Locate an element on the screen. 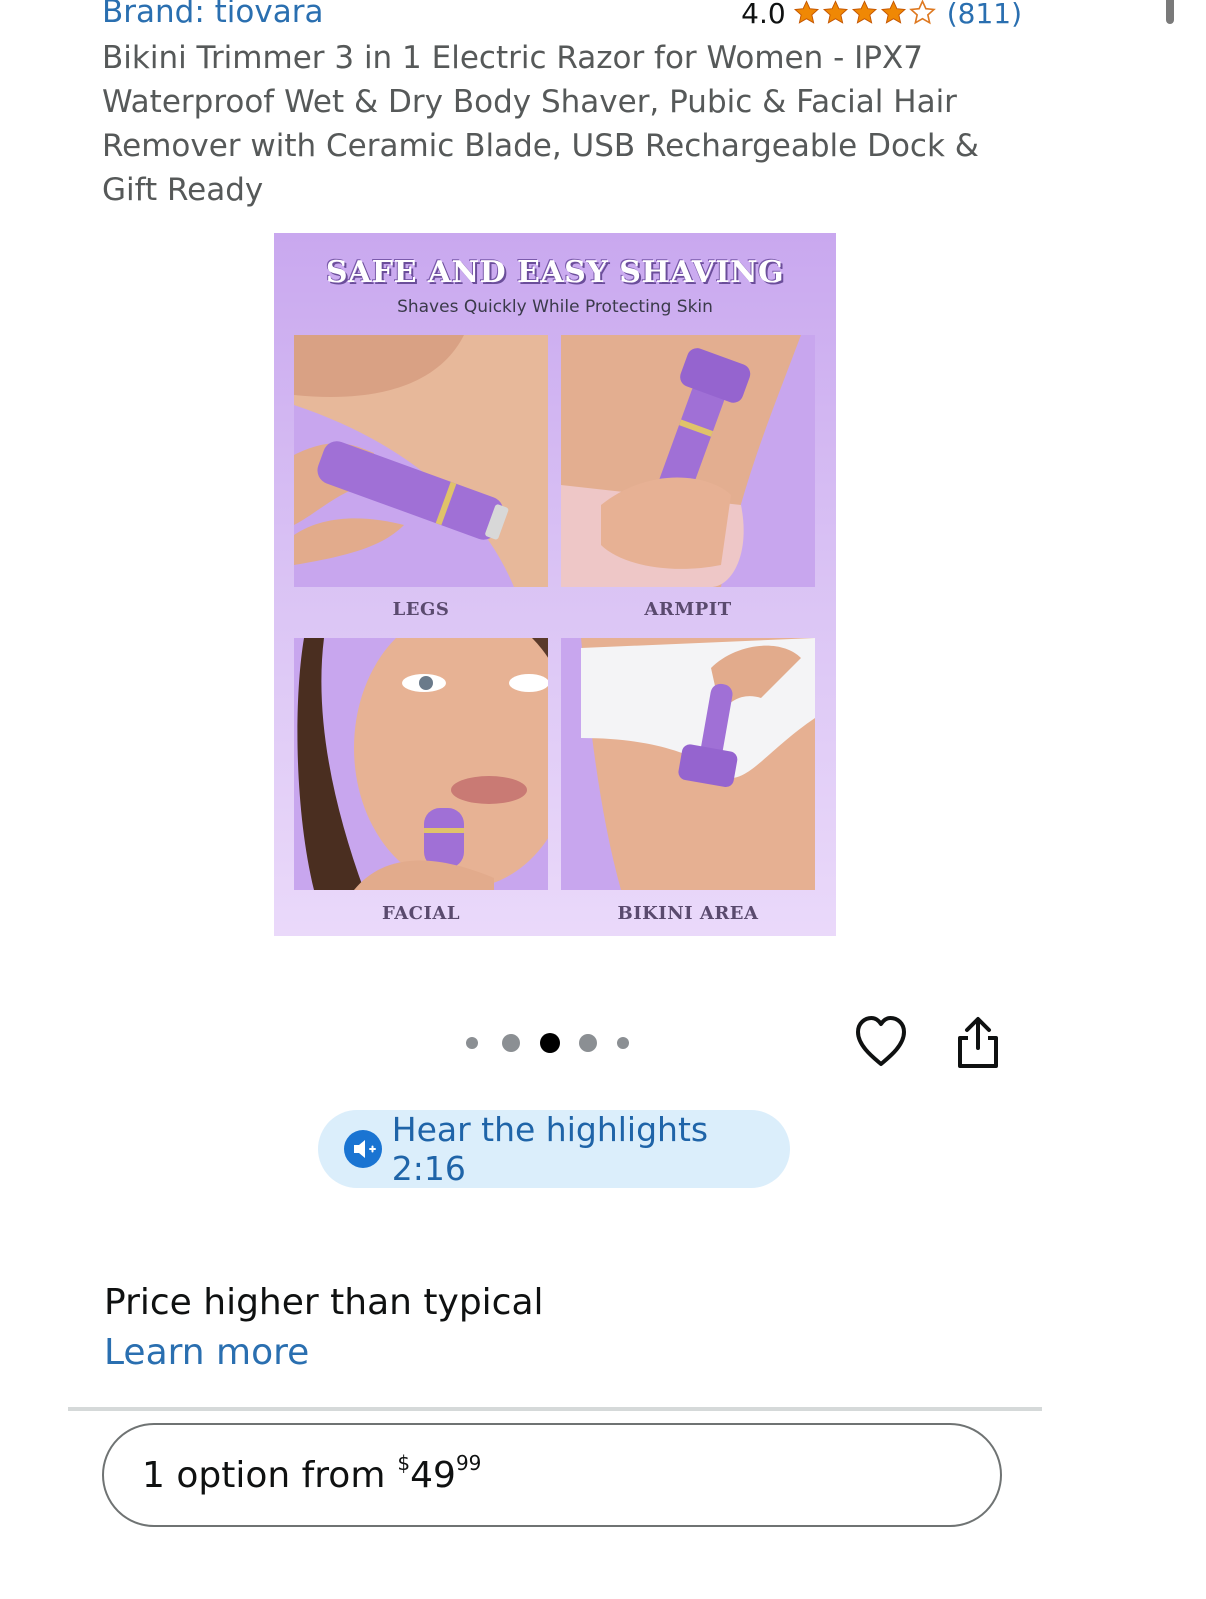 Image resolution: width=1206 pixels, height=1599 pixels. image-headline: SAFE AND EASY SHAVING is located at coordinates (555, 272).